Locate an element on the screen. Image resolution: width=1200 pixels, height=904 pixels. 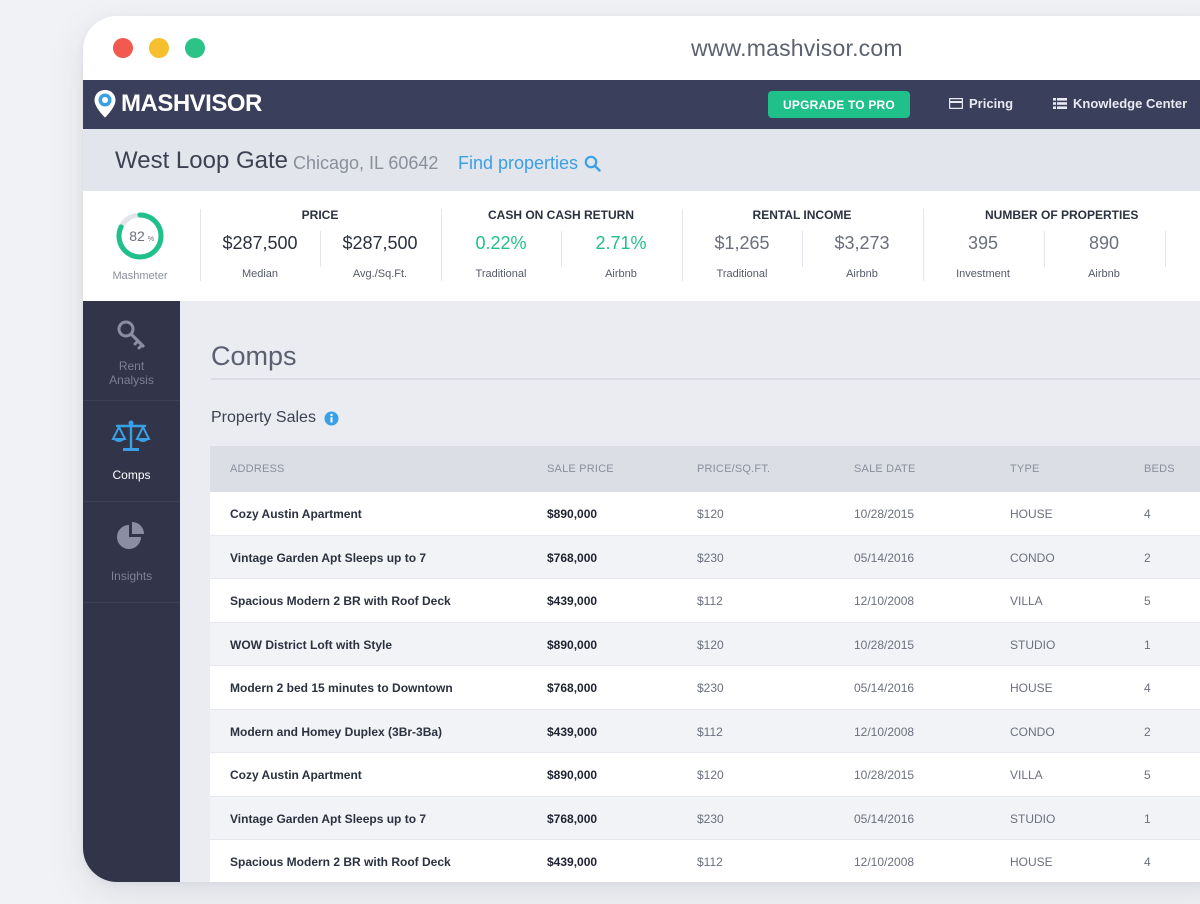
find-properties-link: Find properties is located at coordinates (529, 163).